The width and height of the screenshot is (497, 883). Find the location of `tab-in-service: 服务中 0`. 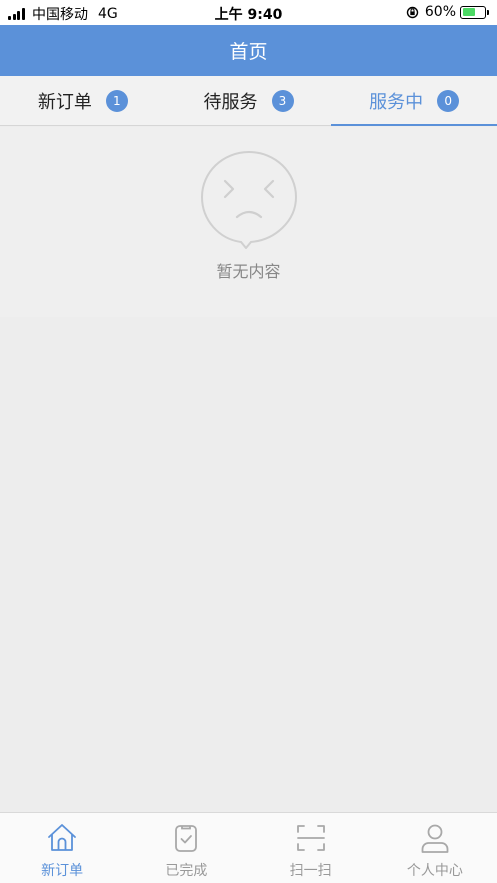

tab-in-service: 服务中 0 is located at coordinates (414, 101).